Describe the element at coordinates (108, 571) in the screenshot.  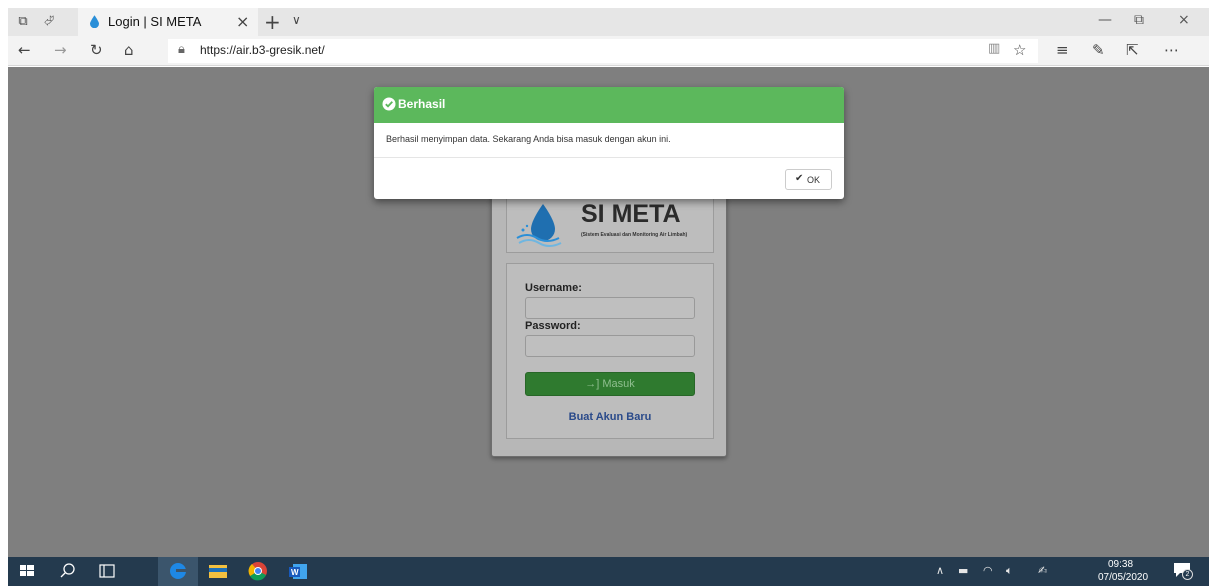
I see `task-view-icon` at that location.